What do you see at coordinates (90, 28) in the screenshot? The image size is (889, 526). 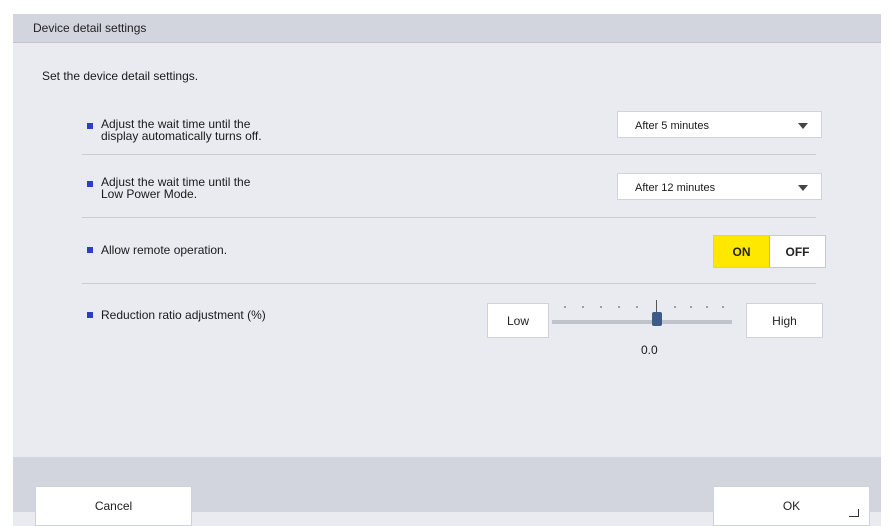 I see `dialog-title: Device detail settings` at bounding box center [90, 28].